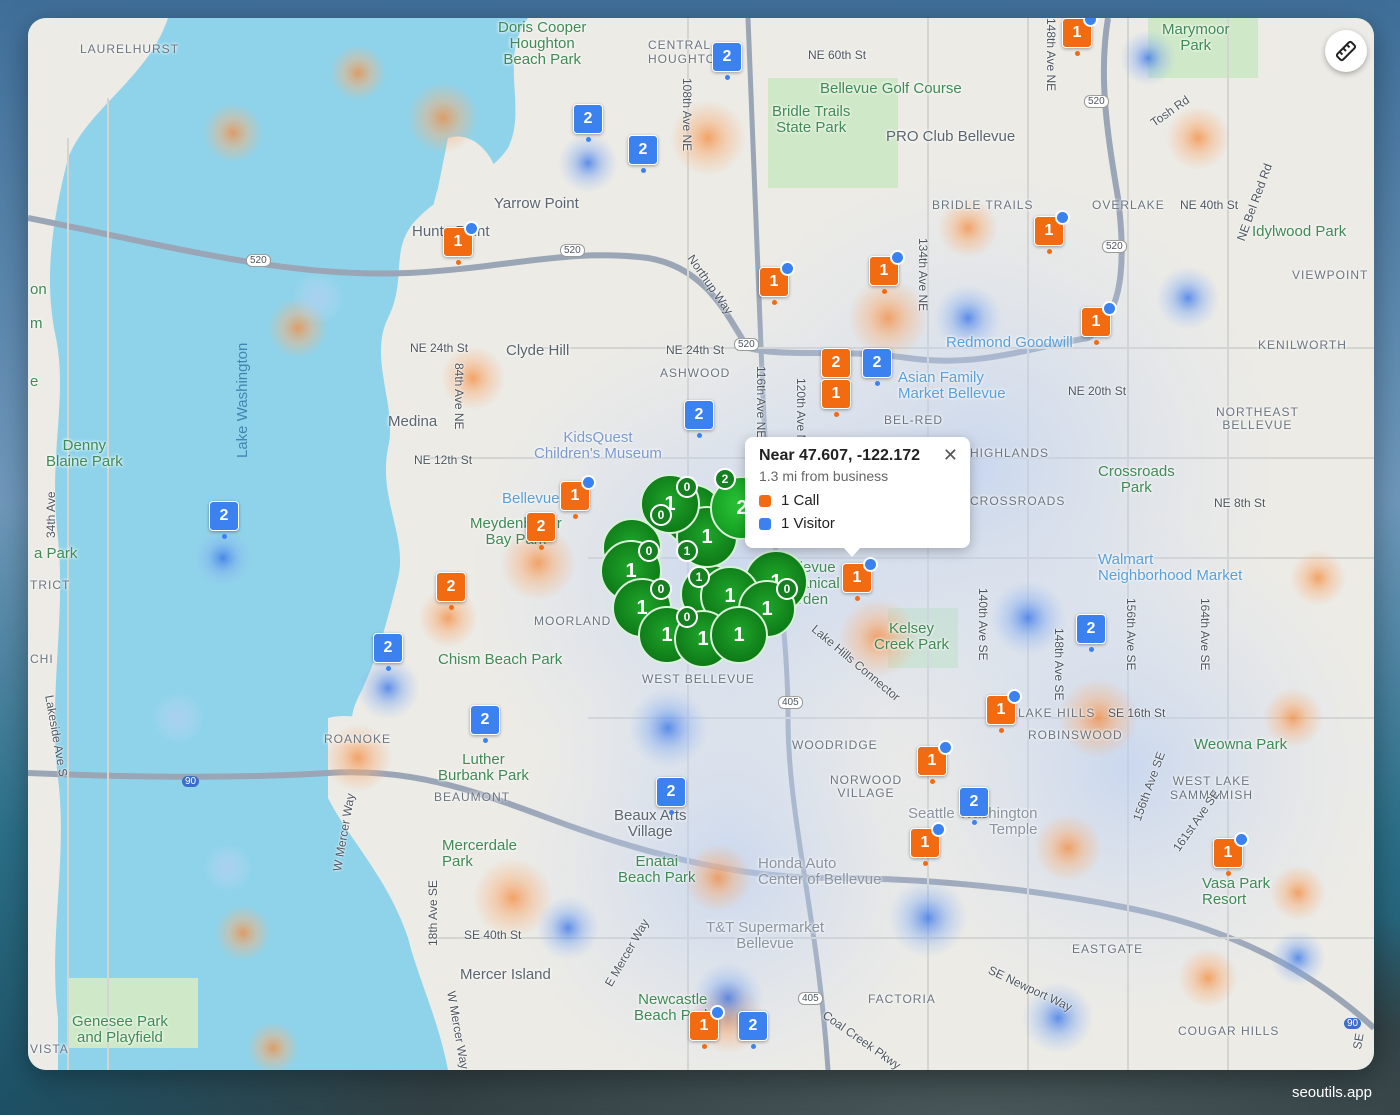  What do you see at coordinates (835, 745) in the screenshot?
I see `label-woodridge: WOODRIDGE` at bounding box center [835, 745].